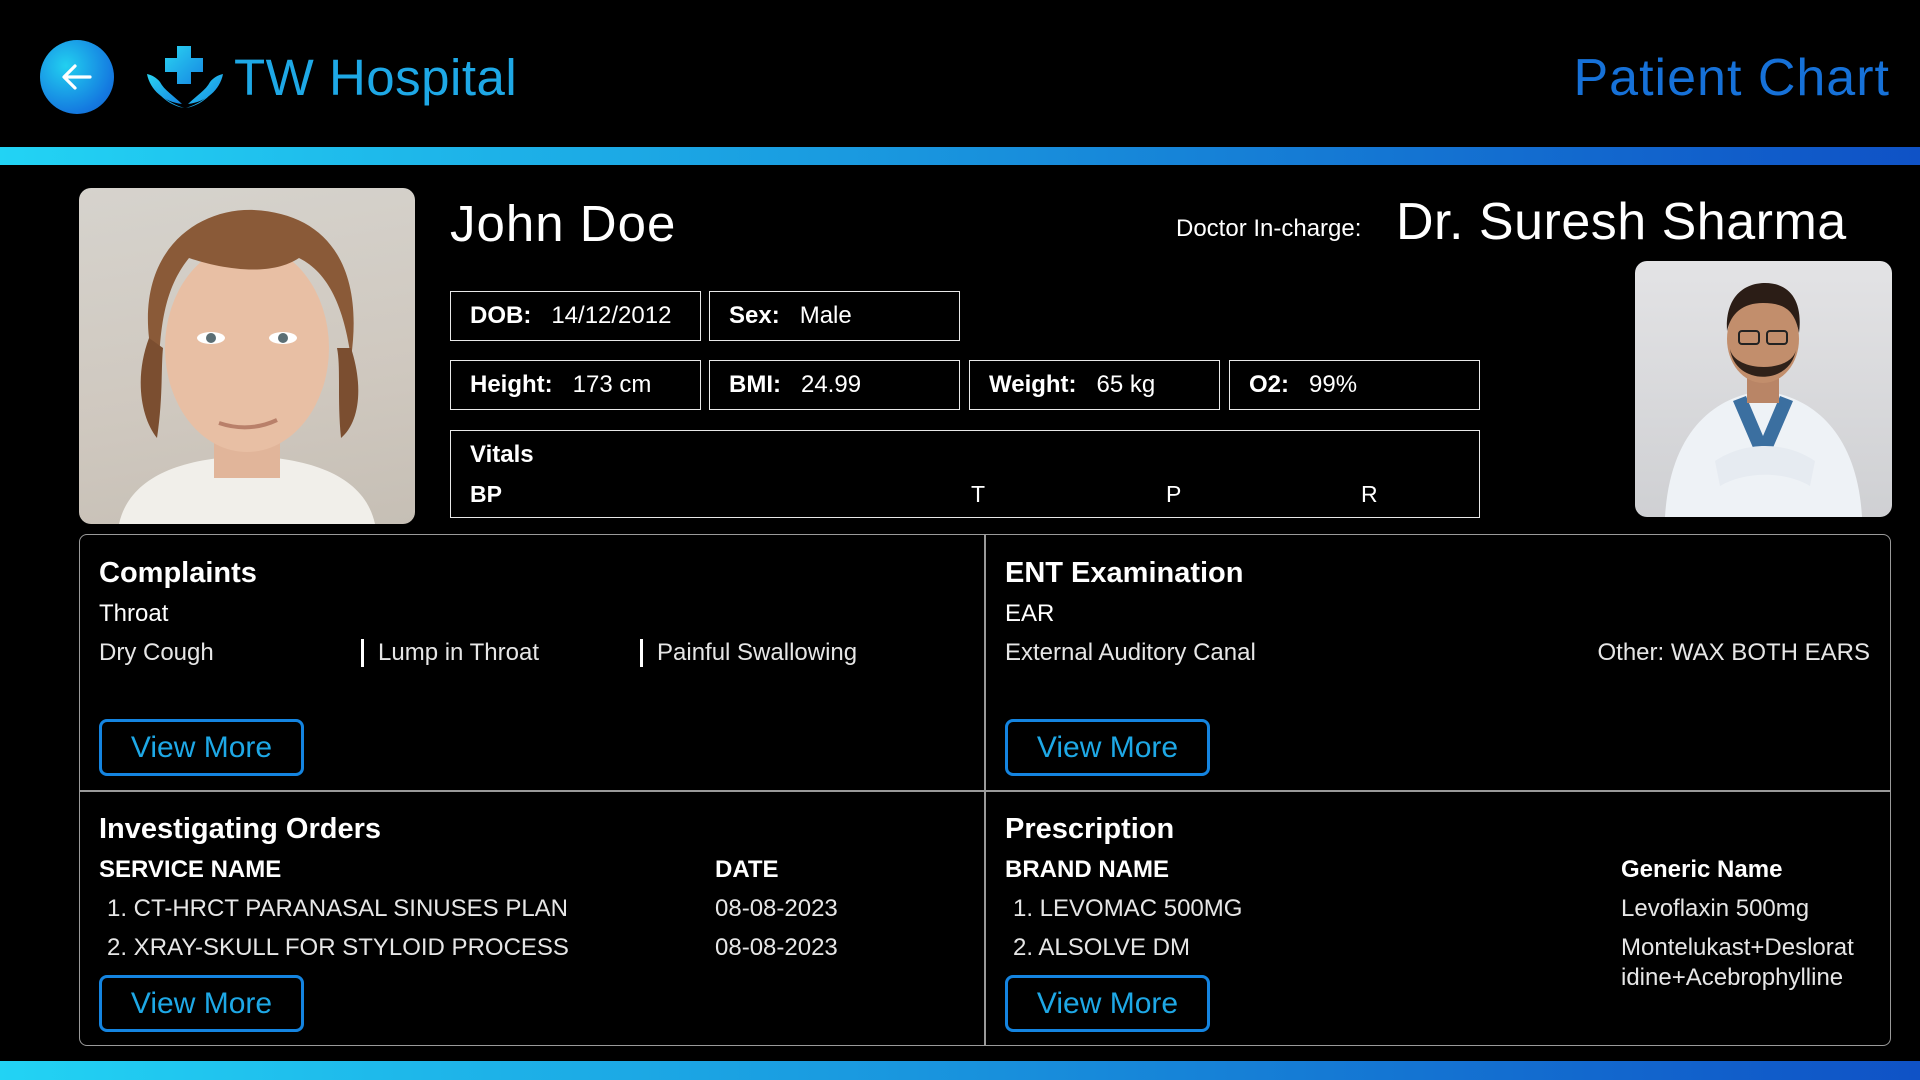 The image size is (1920, 1080). I want to click on patient-photo, so click(247, 356).